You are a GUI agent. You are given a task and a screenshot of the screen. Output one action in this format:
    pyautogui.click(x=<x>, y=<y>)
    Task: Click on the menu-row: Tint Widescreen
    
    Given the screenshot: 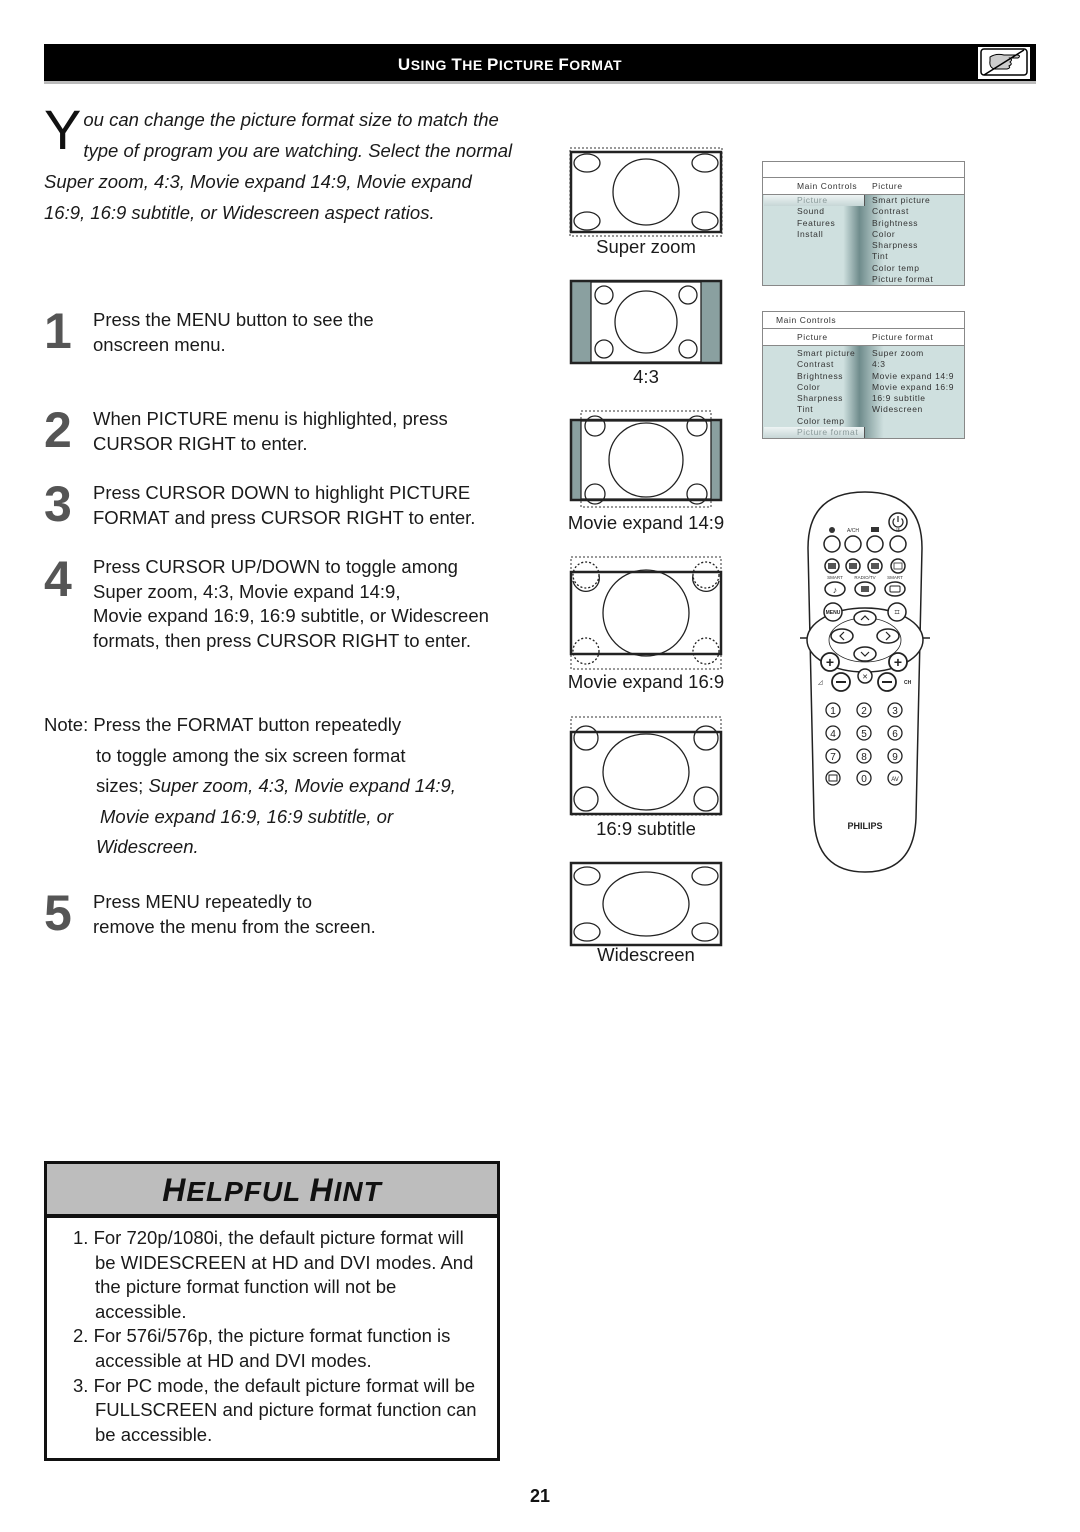 What is the action you would take?
    pyautogui.click(x=863, y=409)
    